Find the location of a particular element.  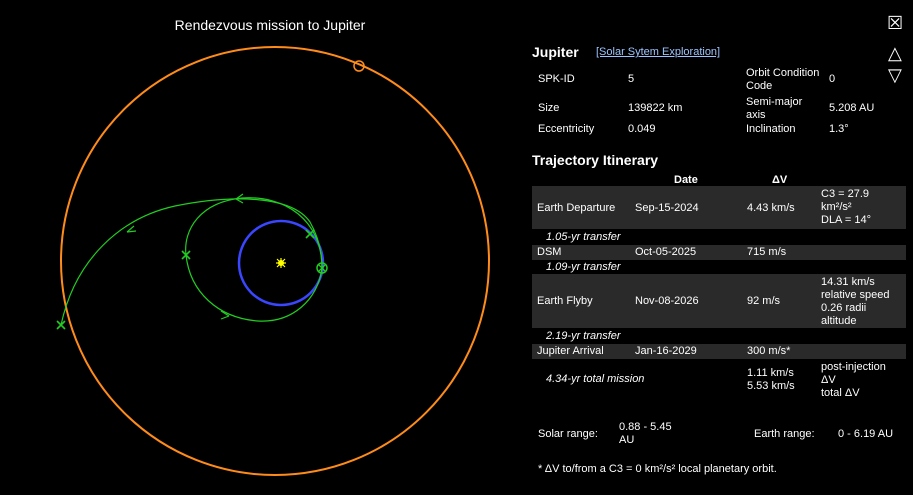

transfer-label: 1.05-yr transfer is located at coordinates (583, 237).